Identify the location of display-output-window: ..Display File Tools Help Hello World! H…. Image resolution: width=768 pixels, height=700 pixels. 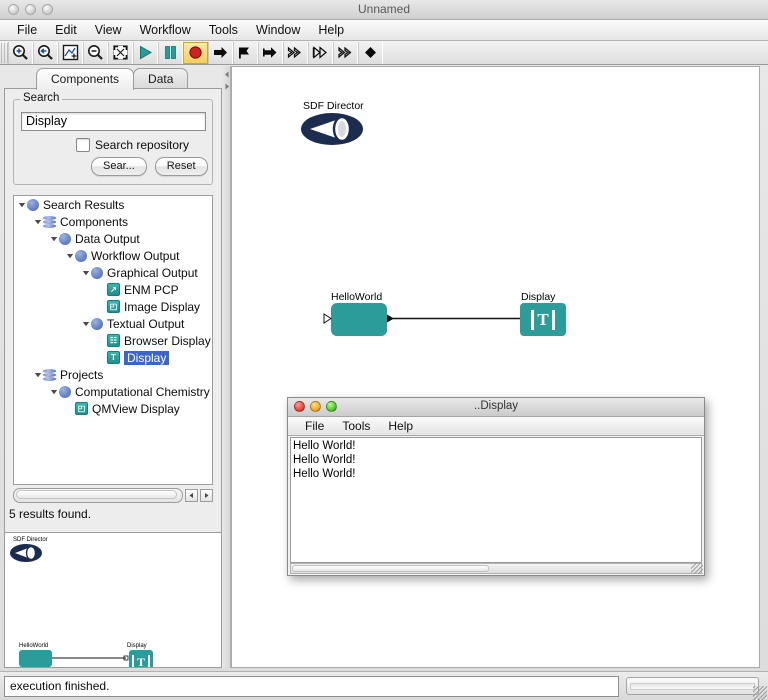
(496, 486).